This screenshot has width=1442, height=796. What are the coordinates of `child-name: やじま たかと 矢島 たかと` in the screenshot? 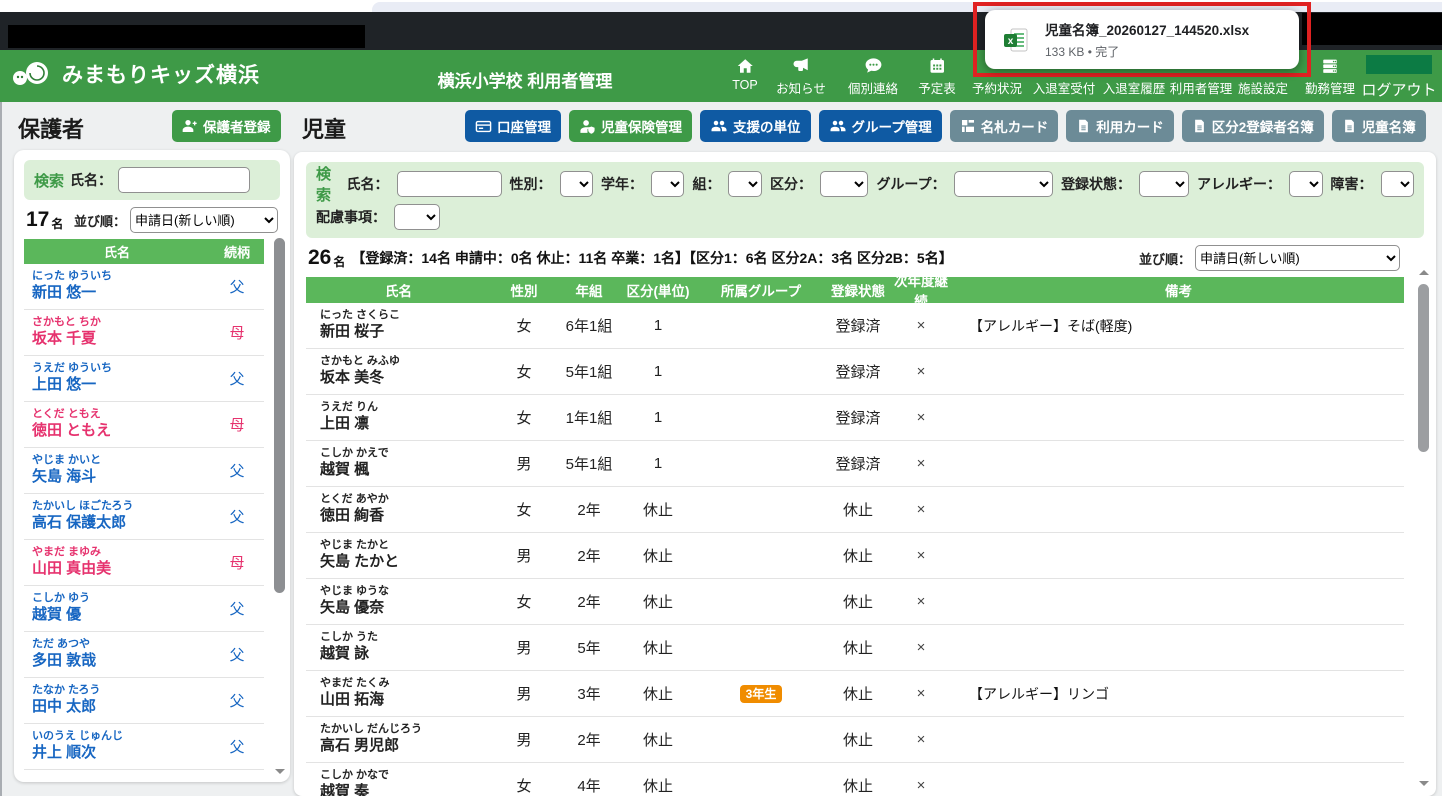 It's located at (398, 555).